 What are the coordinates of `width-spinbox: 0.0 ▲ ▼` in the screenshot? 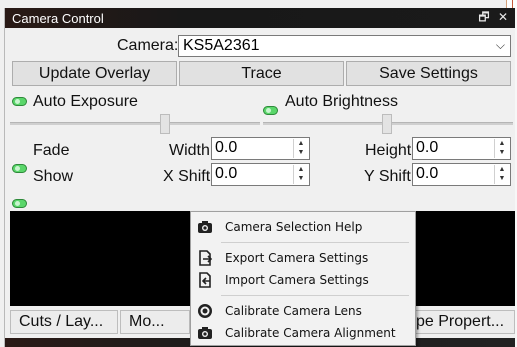 It's located at (260, 148).